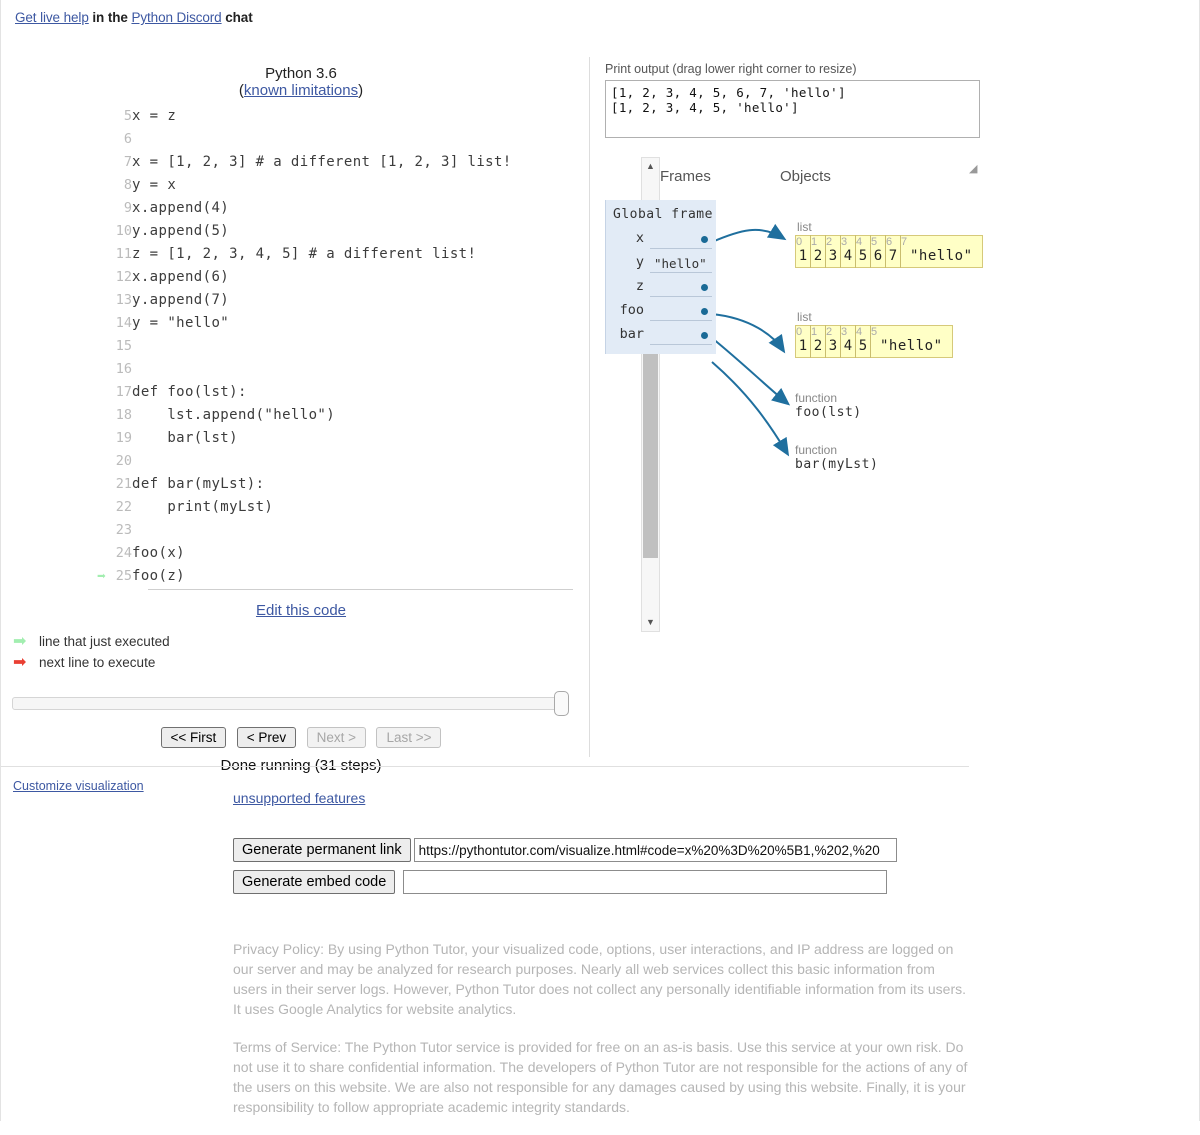  Describe the element at coordinates (294, 185) in the screenshot. I see `code-line-row: 8y = x` at that location.